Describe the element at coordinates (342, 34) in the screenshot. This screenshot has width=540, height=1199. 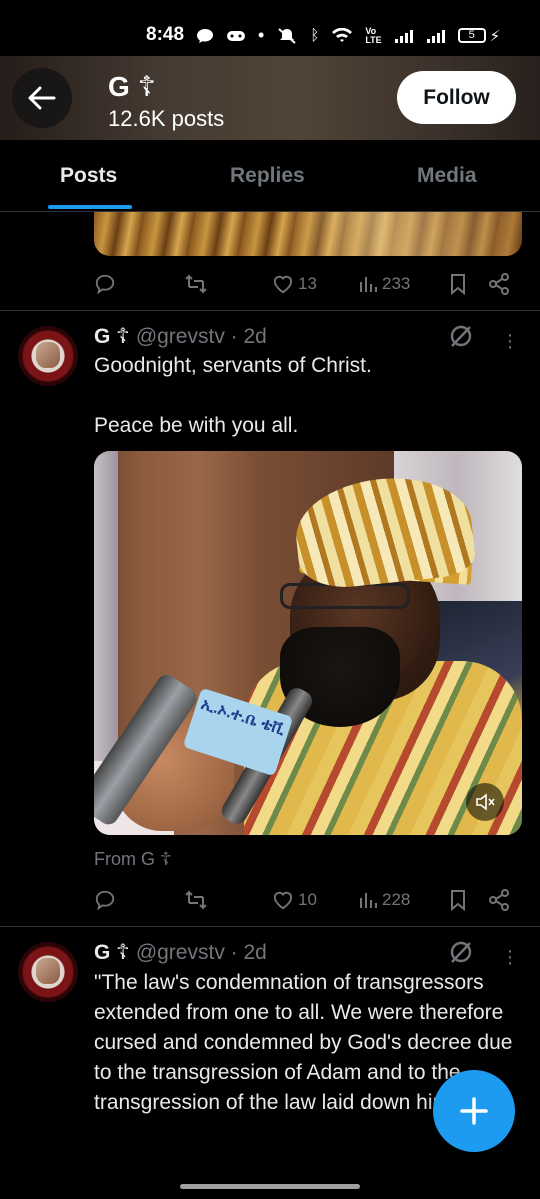
I see `wifi-icon` at that location.